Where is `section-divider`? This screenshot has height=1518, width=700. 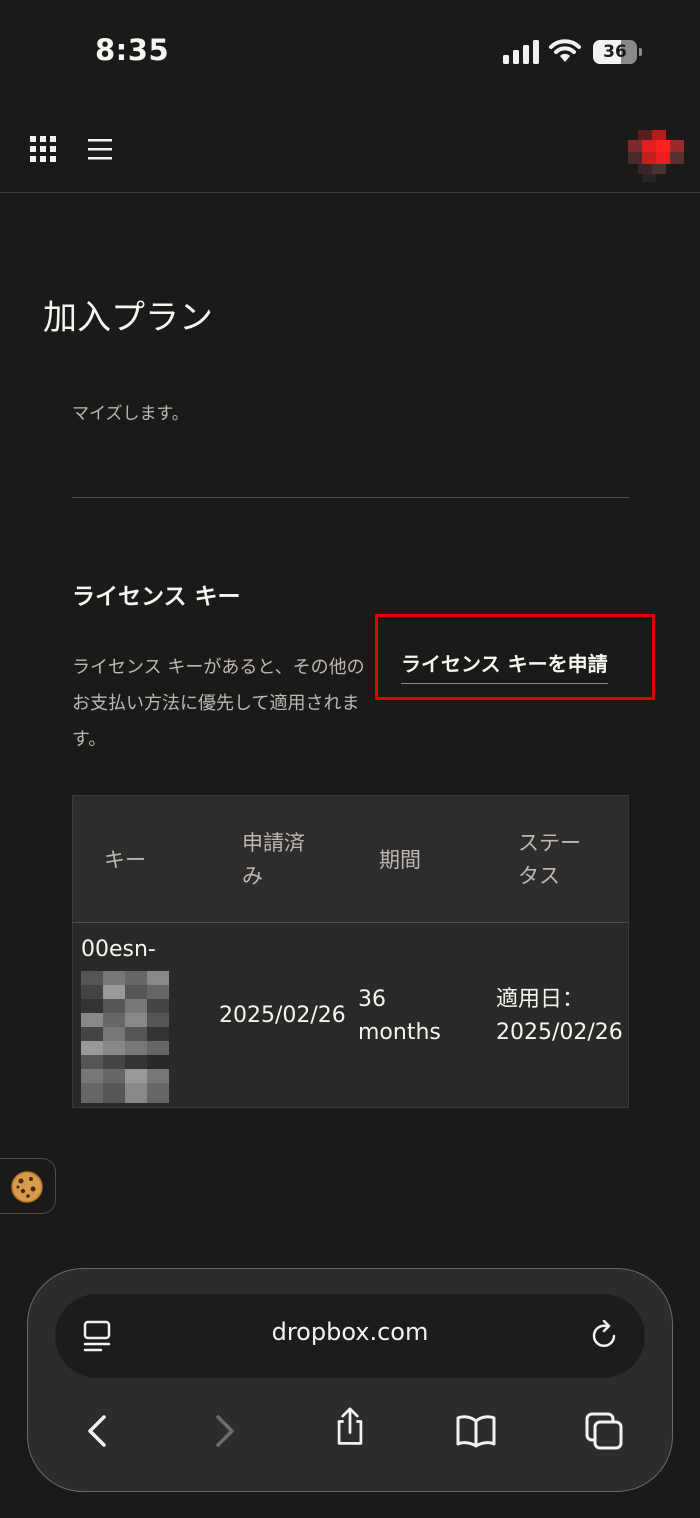 section-divider is located at coordinates (350, 497).